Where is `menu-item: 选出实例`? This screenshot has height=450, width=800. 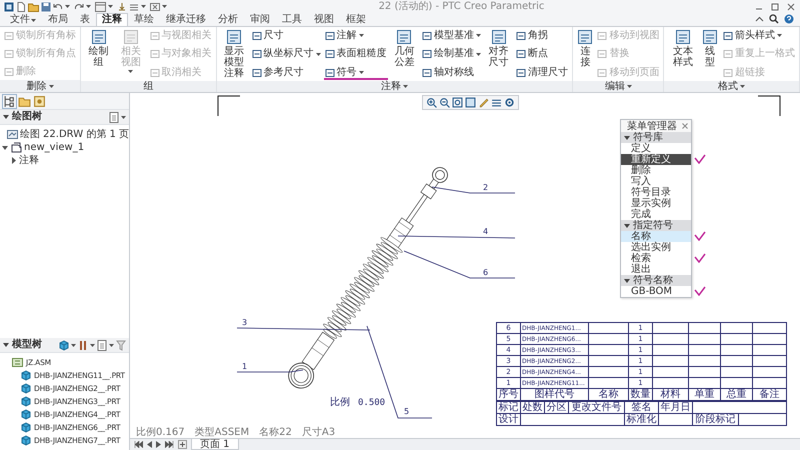
menu-item: 选出实例 is located at coordinates (656, 247).